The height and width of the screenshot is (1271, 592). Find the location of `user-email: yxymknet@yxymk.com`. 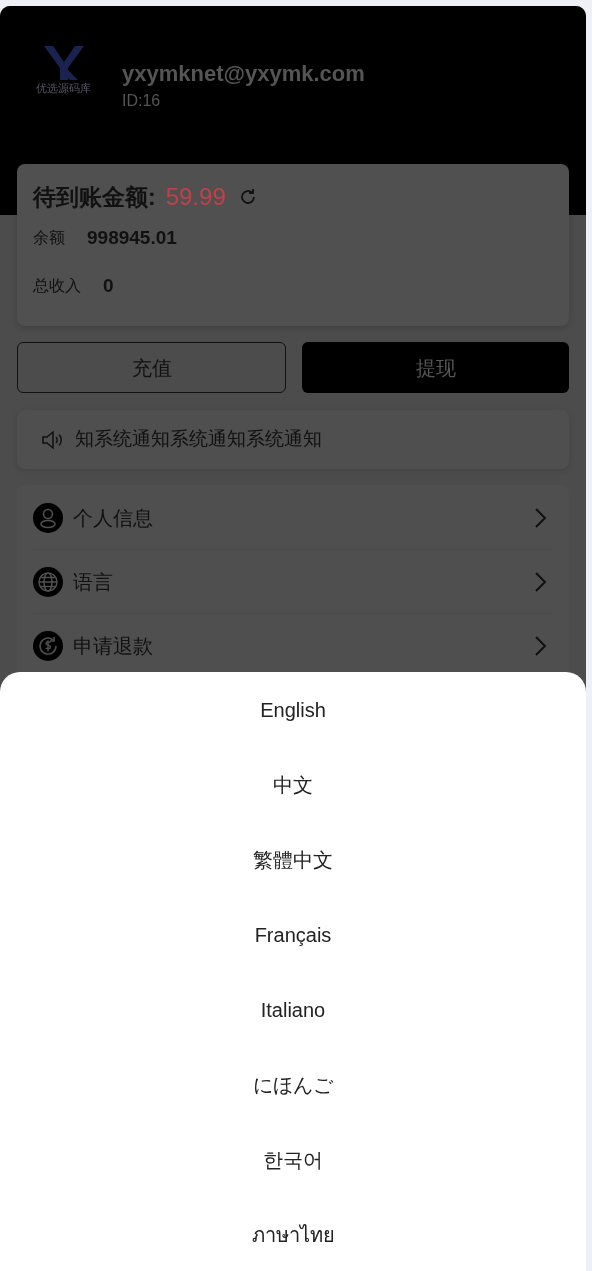

user-email: yxymknet@yxymk.com is located at coordinates (243, 74).